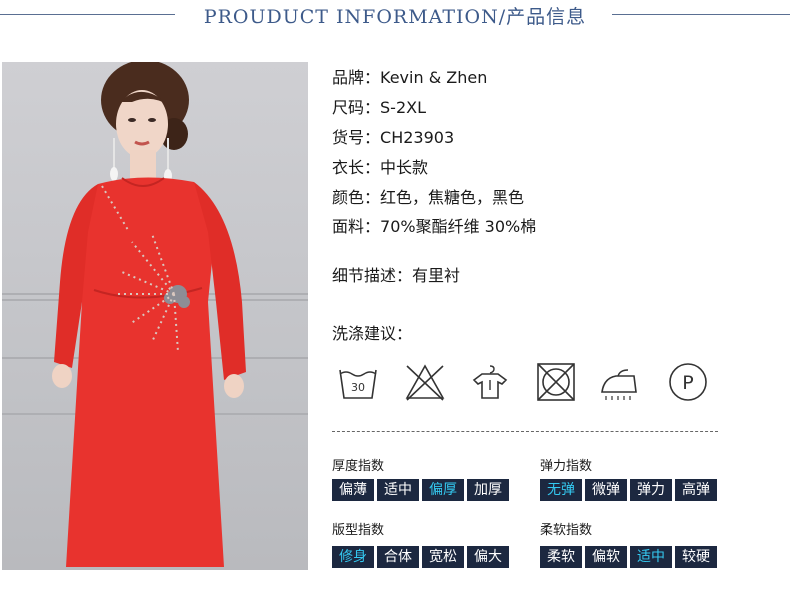  Describe the element at coordinates (488, 490) in the screenshot. I see `thickness-option-extra-thick: 加厚` at that location.